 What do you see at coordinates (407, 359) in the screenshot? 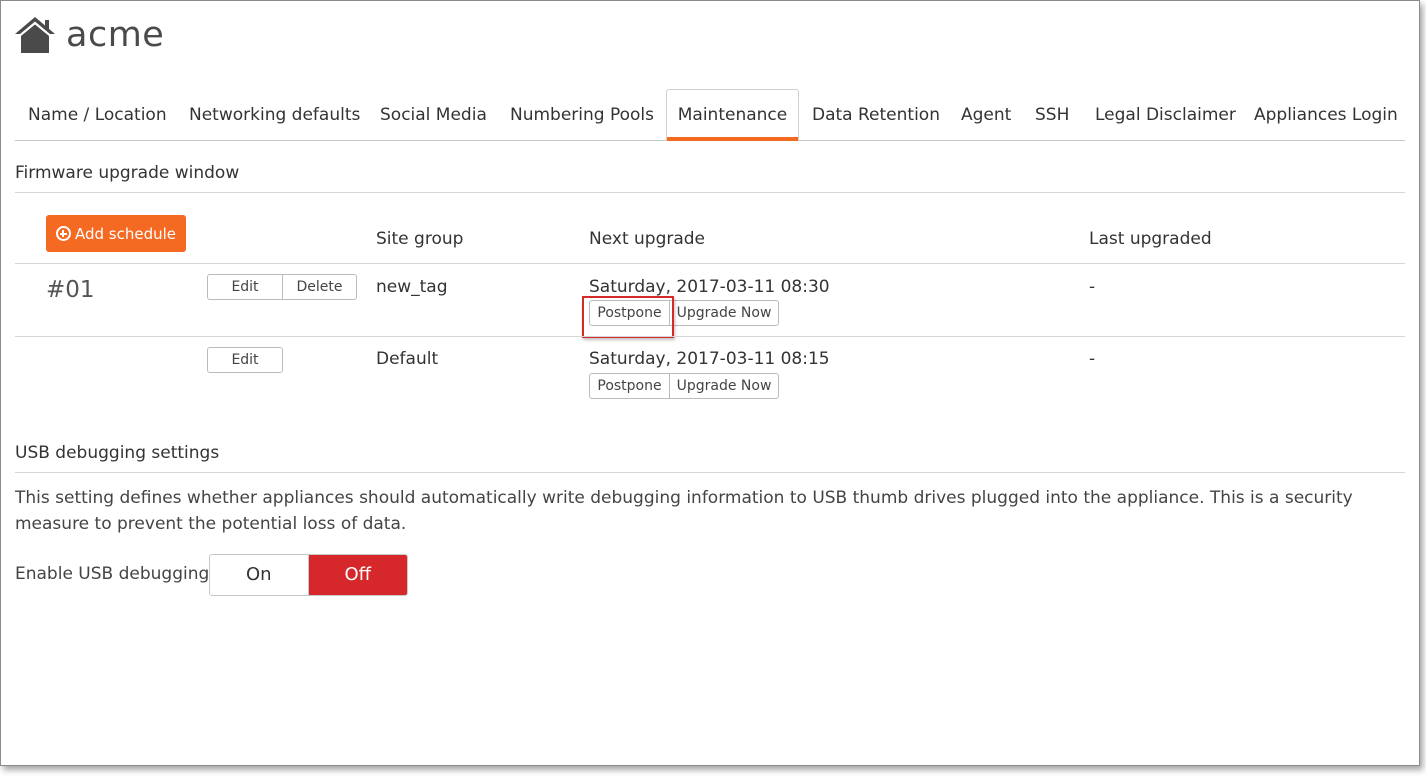
I see `site-group-value: Default` at bounding box center [407, 359].